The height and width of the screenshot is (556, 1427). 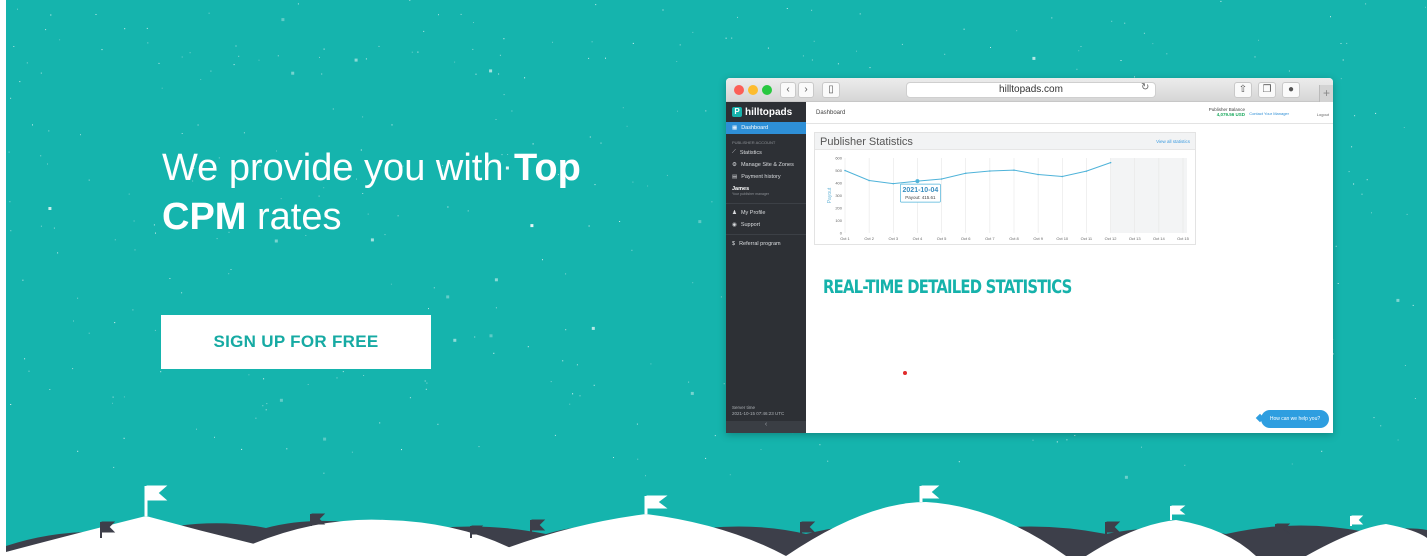 I want to click on dashboard-page-title: Dashboard, so click(x=831, y=113).